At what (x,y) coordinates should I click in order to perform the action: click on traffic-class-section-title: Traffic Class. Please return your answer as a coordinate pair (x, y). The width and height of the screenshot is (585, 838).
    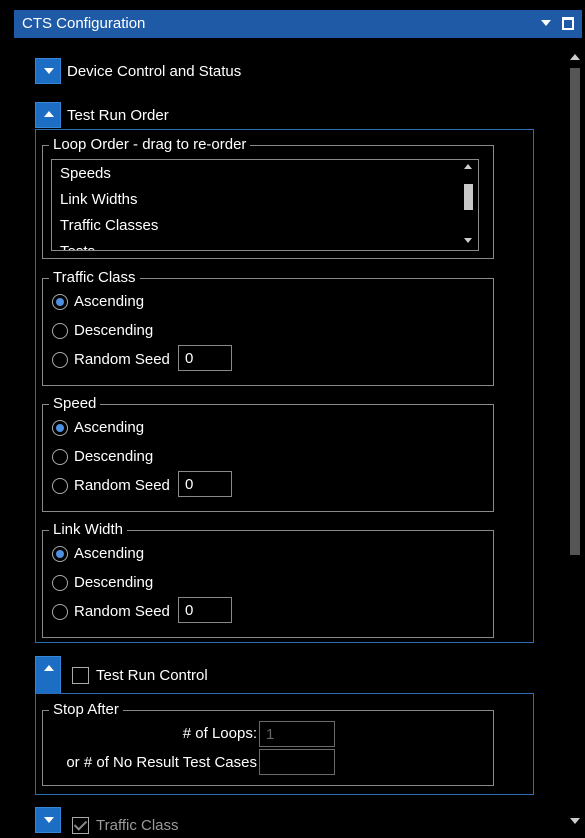
    Looking at the image, I should click on (137, 825).